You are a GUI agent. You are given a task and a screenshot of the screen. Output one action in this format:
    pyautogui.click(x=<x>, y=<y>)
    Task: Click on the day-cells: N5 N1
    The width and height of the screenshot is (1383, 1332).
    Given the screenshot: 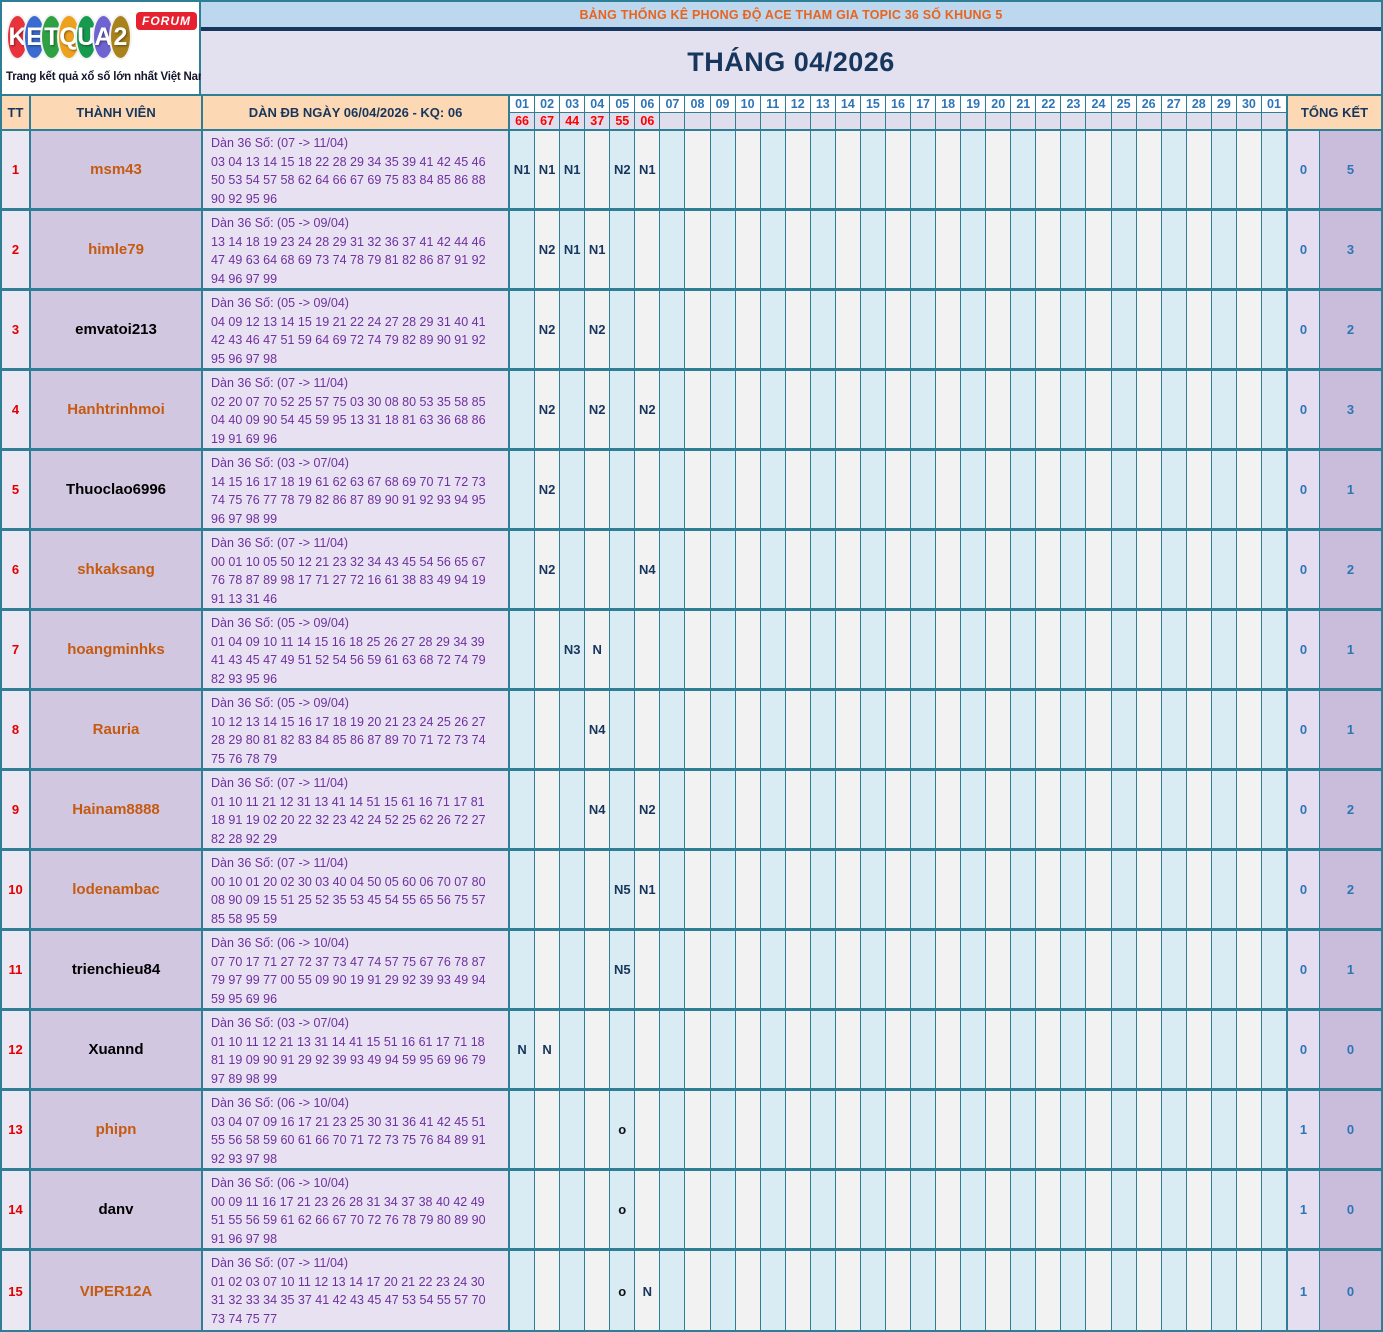 What is the action you would take?
    pyautogui.click(x=899, y=889)
    